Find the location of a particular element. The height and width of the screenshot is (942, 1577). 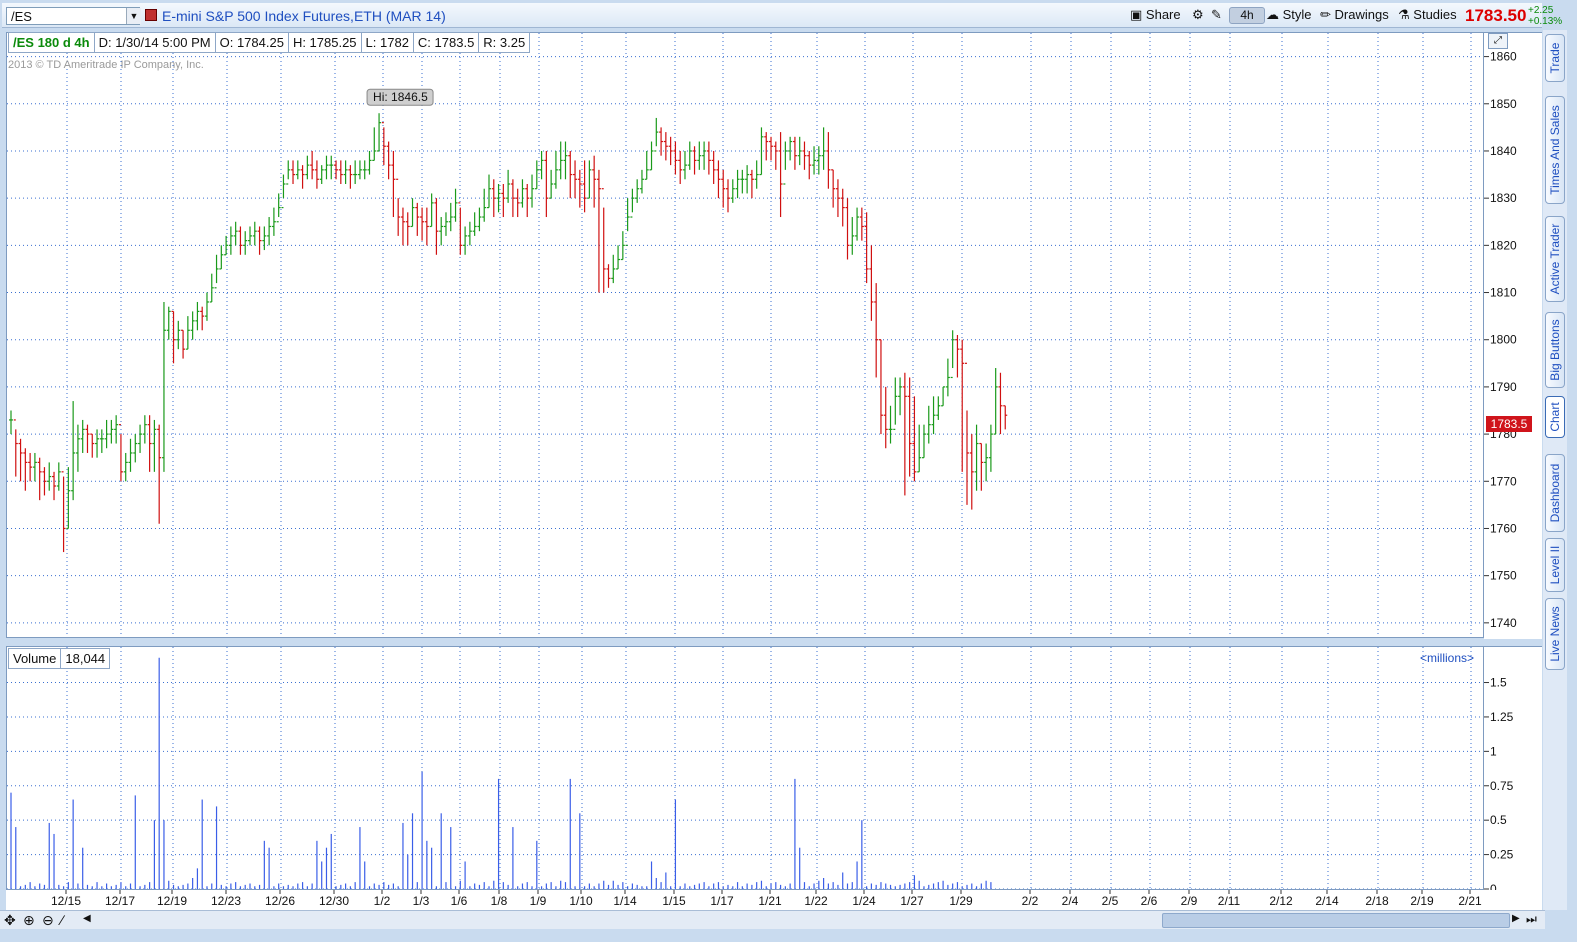

tab-big-buttons: Big Buttons is located at coordinates (1555, 350).